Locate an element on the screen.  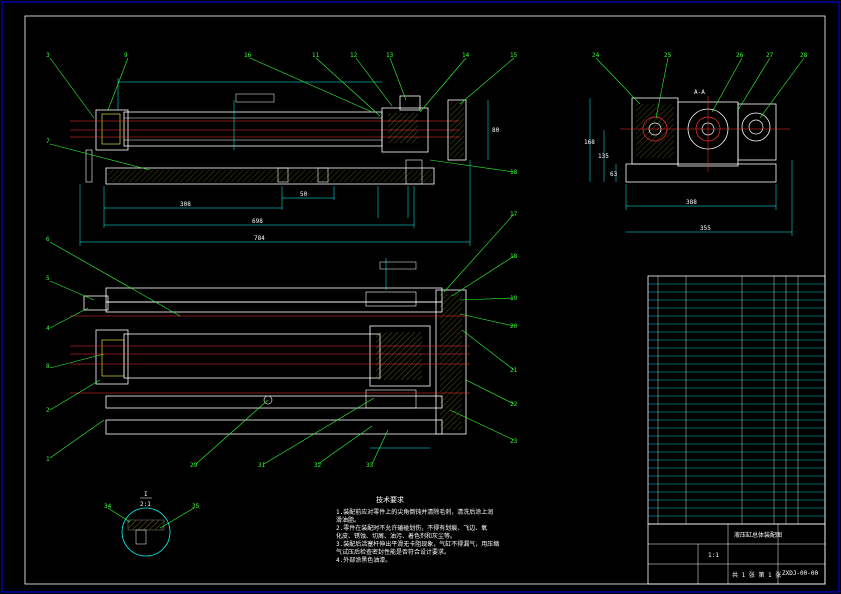
balloon-29: 29 is located at coordinates (194, 465).